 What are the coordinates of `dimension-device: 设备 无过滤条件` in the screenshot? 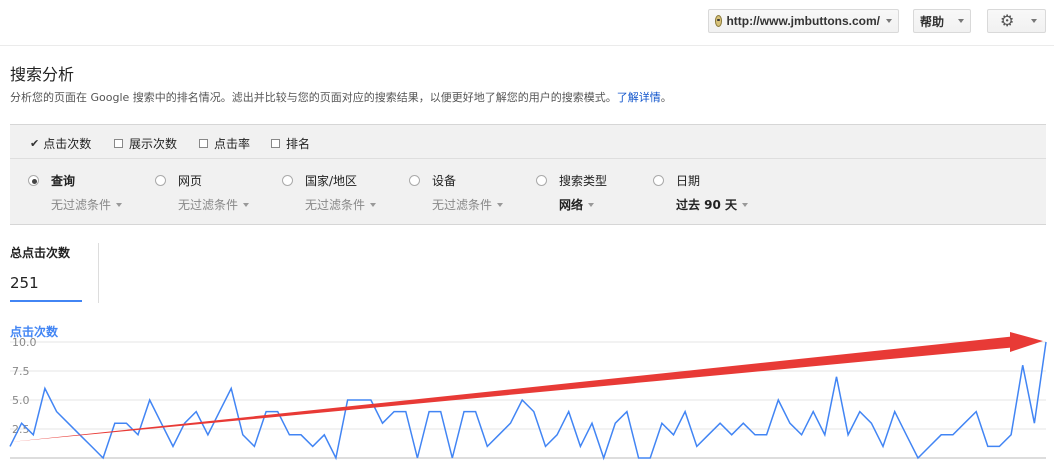 It's located at (456, 192).